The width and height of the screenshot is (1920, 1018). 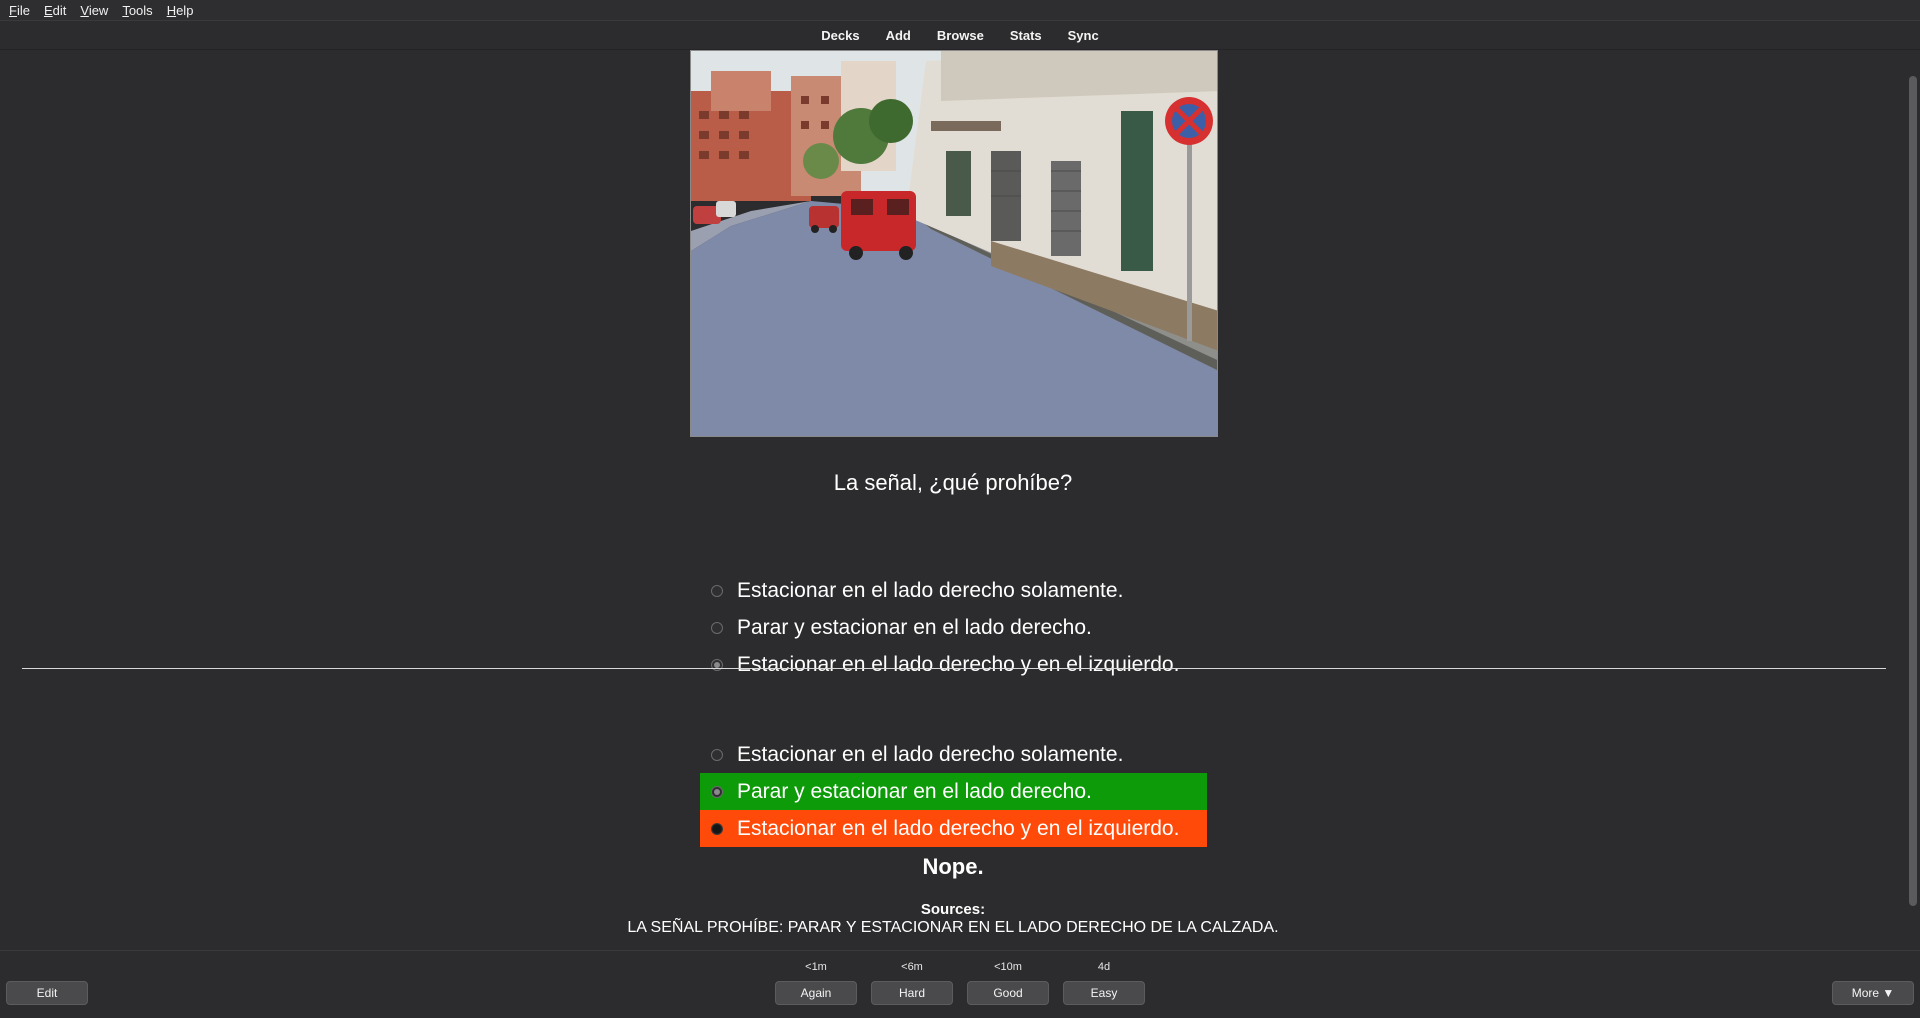 I want to click on menu-file: File, so click(x=17, y=10).